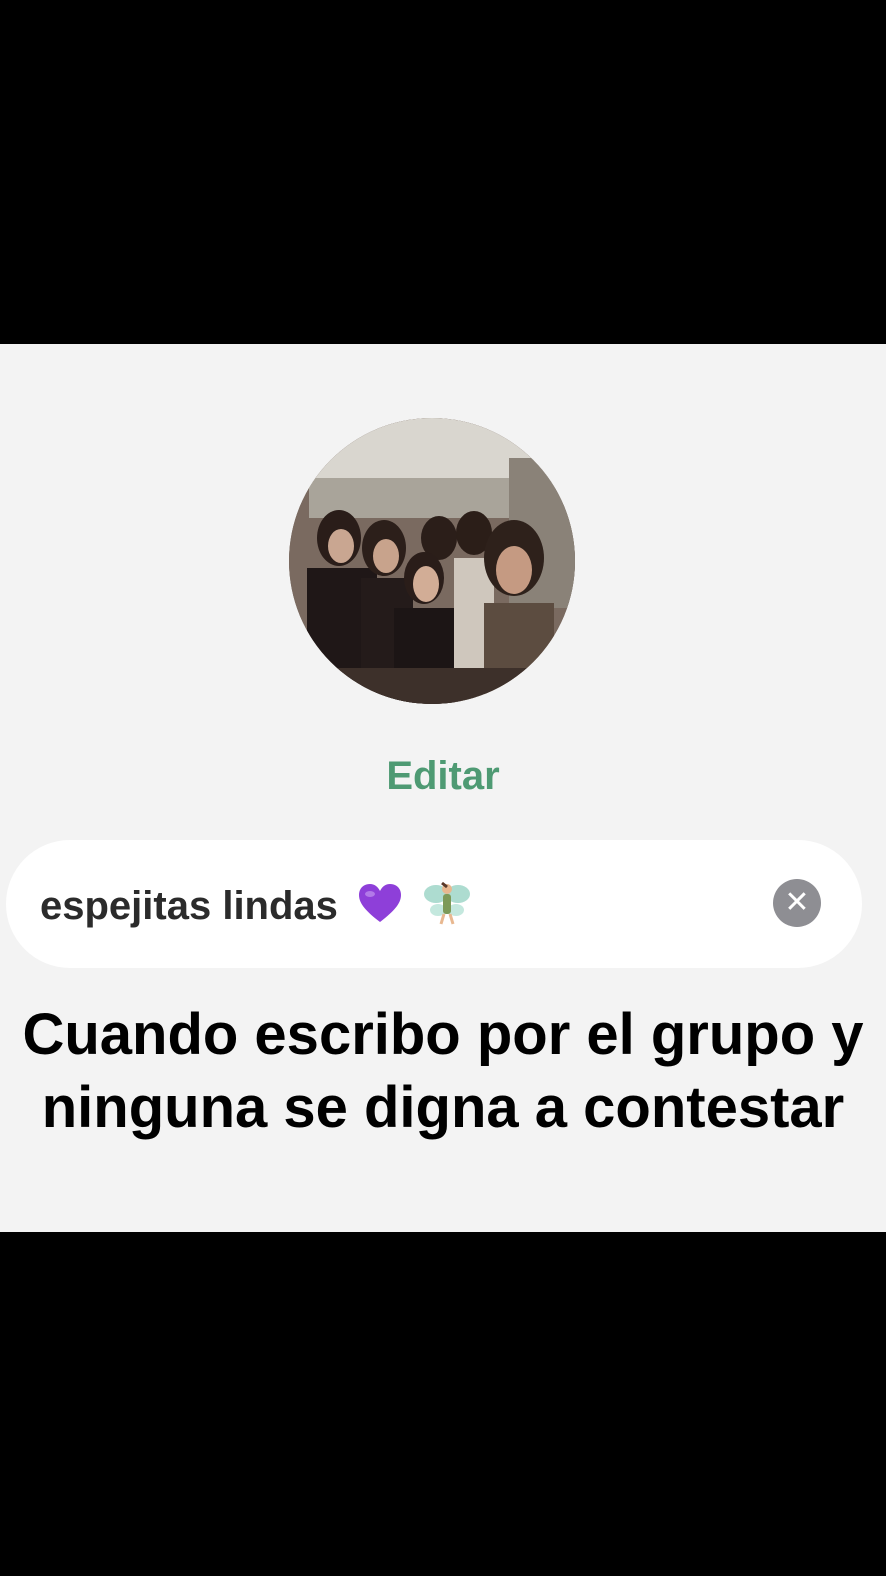  I want to click on group-name-text: espejitas lindas, so click(189, 906).